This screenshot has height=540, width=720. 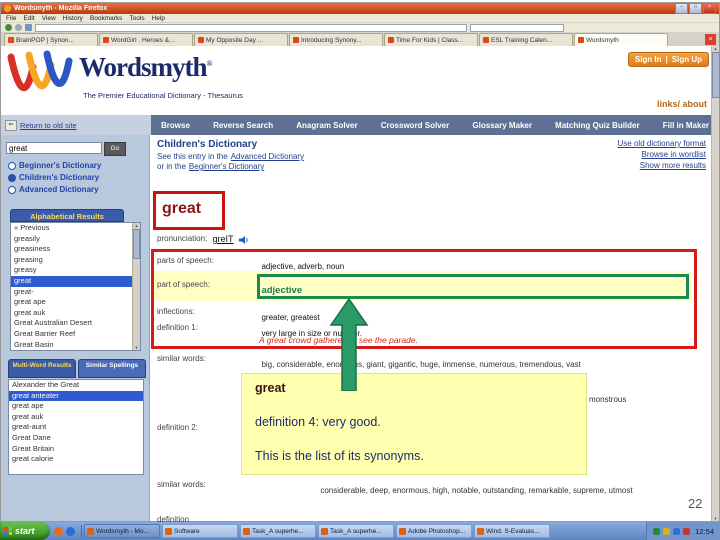 I want to click on start-button: start, so click(x=25, y=531).